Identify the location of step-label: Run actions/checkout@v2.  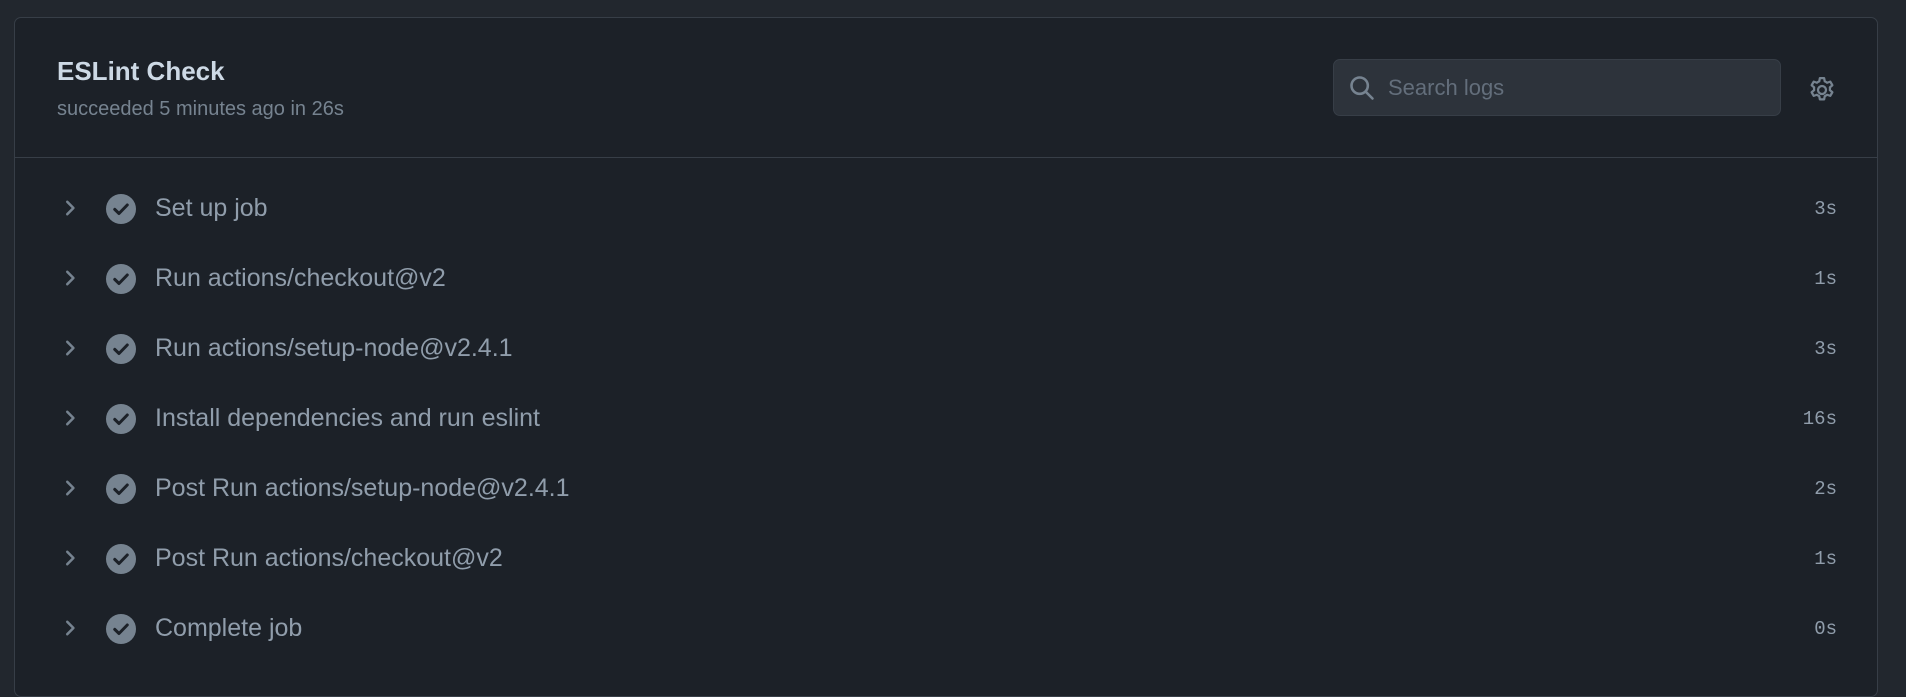
(300, 278).